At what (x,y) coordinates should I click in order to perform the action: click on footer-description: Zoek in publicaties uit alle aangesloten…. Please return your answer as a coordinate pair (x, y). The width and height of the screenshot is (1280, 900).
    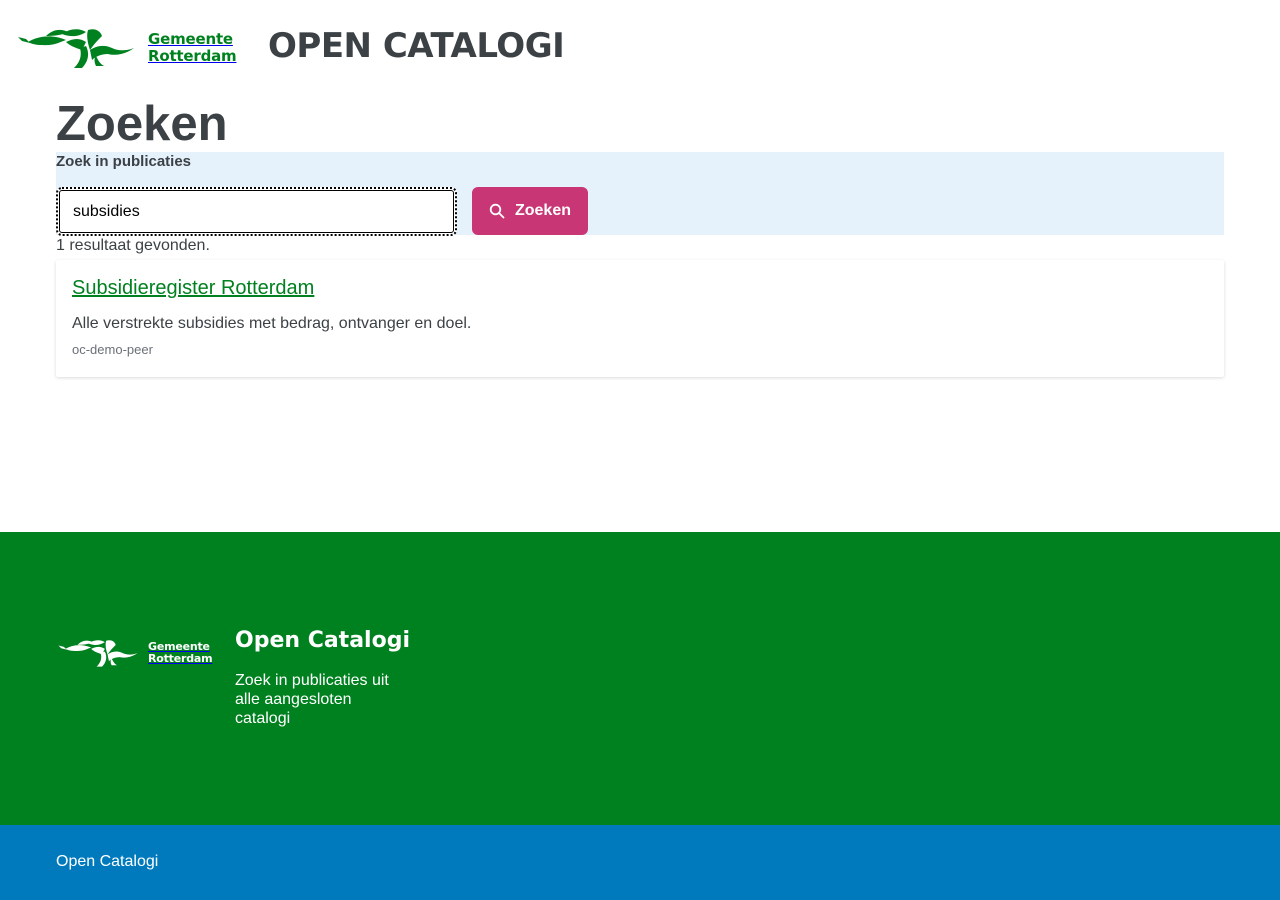
    Looking at the image, I should click on (312, 699).